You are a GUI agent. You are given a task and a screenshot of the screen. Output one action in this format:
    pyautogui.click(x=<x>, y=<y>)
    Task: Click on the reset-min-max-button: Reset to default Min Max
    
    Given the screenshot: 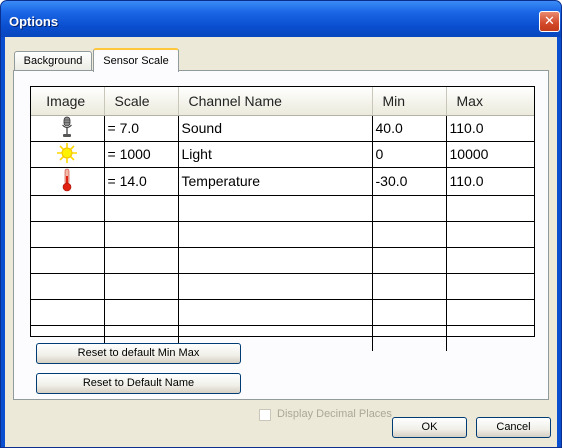 What is the action you would take?
    pyautogui.click(x=138, y=353)
    